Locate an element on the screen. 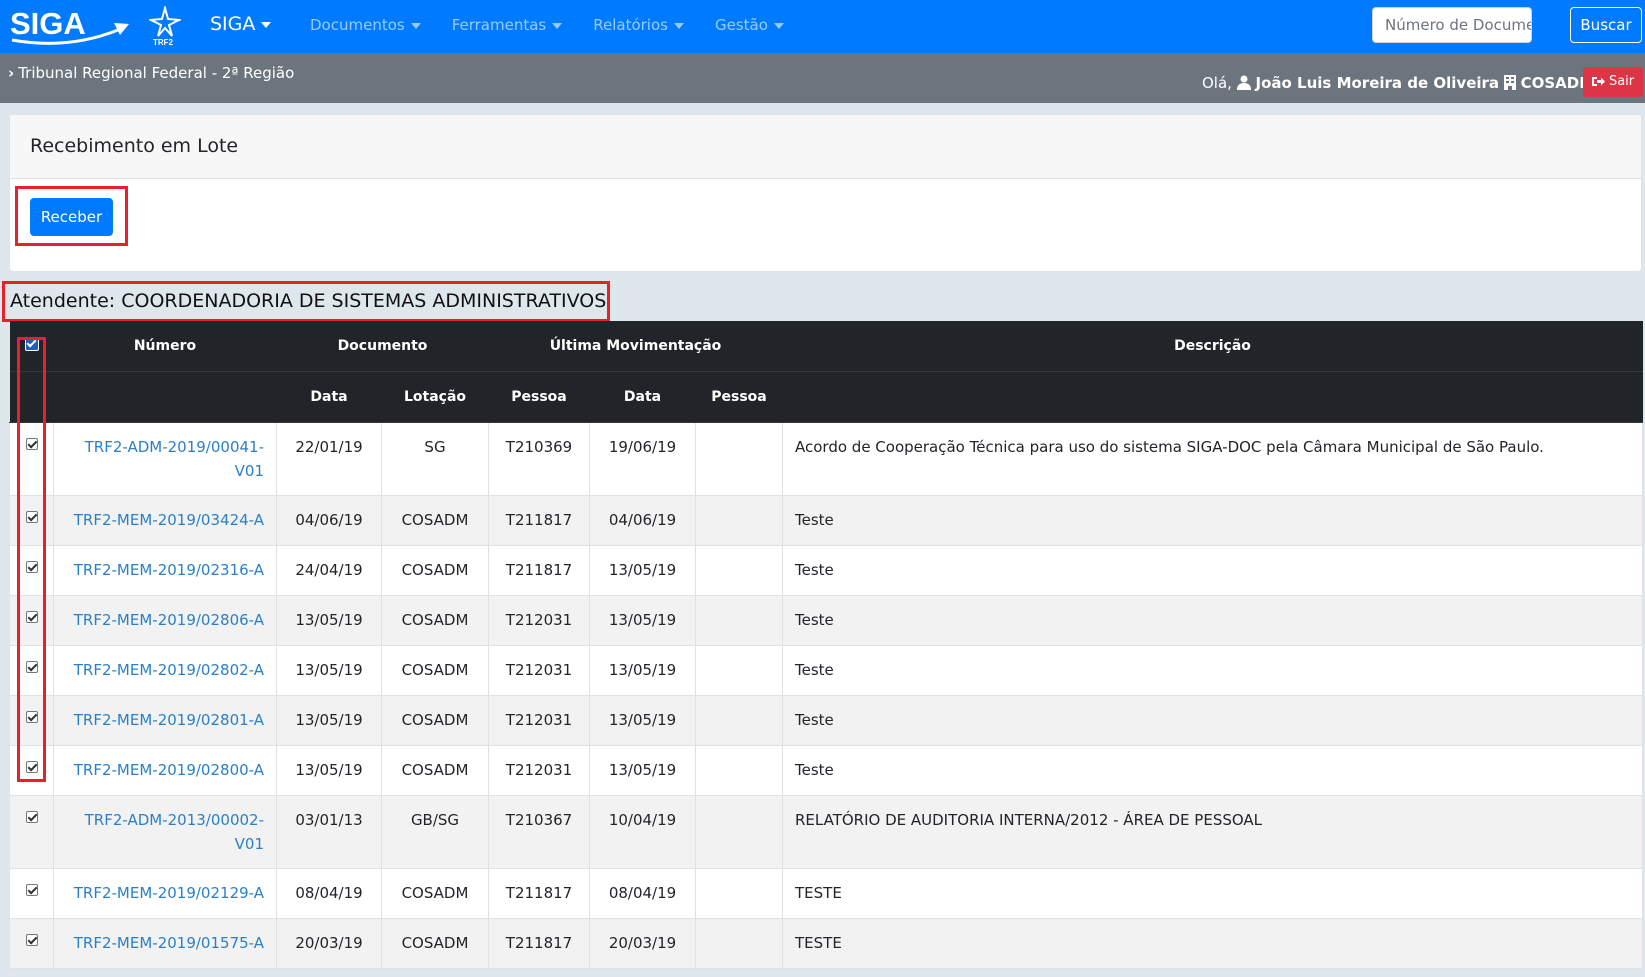 This screenshot has height=977, width=1645. numero-cell: TRF2-MEM-2019/02801-A is located at coordinates (165, 720).